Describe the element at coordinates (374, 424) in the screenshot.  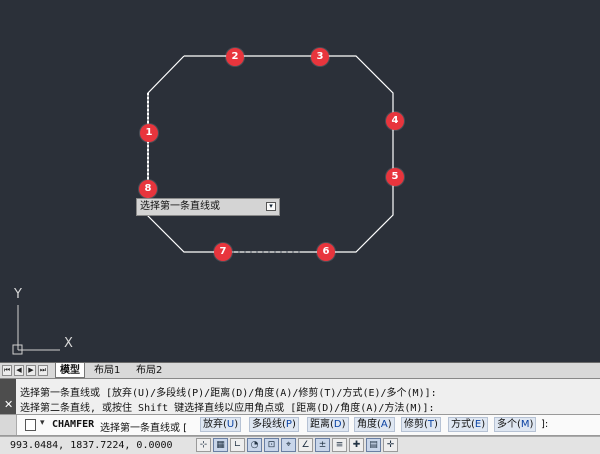
I see `option-angle: 角度(A)` at that location.